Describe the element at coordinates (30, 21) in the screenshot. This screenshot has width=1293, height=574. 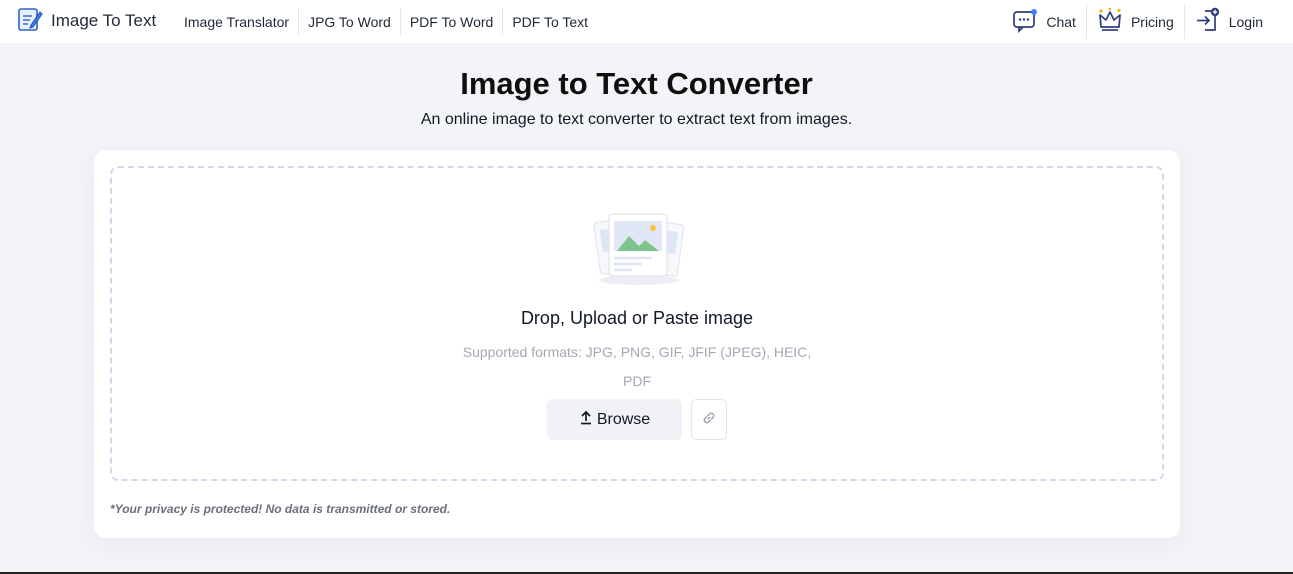
I see `notepad-pencil-icon` at that location.